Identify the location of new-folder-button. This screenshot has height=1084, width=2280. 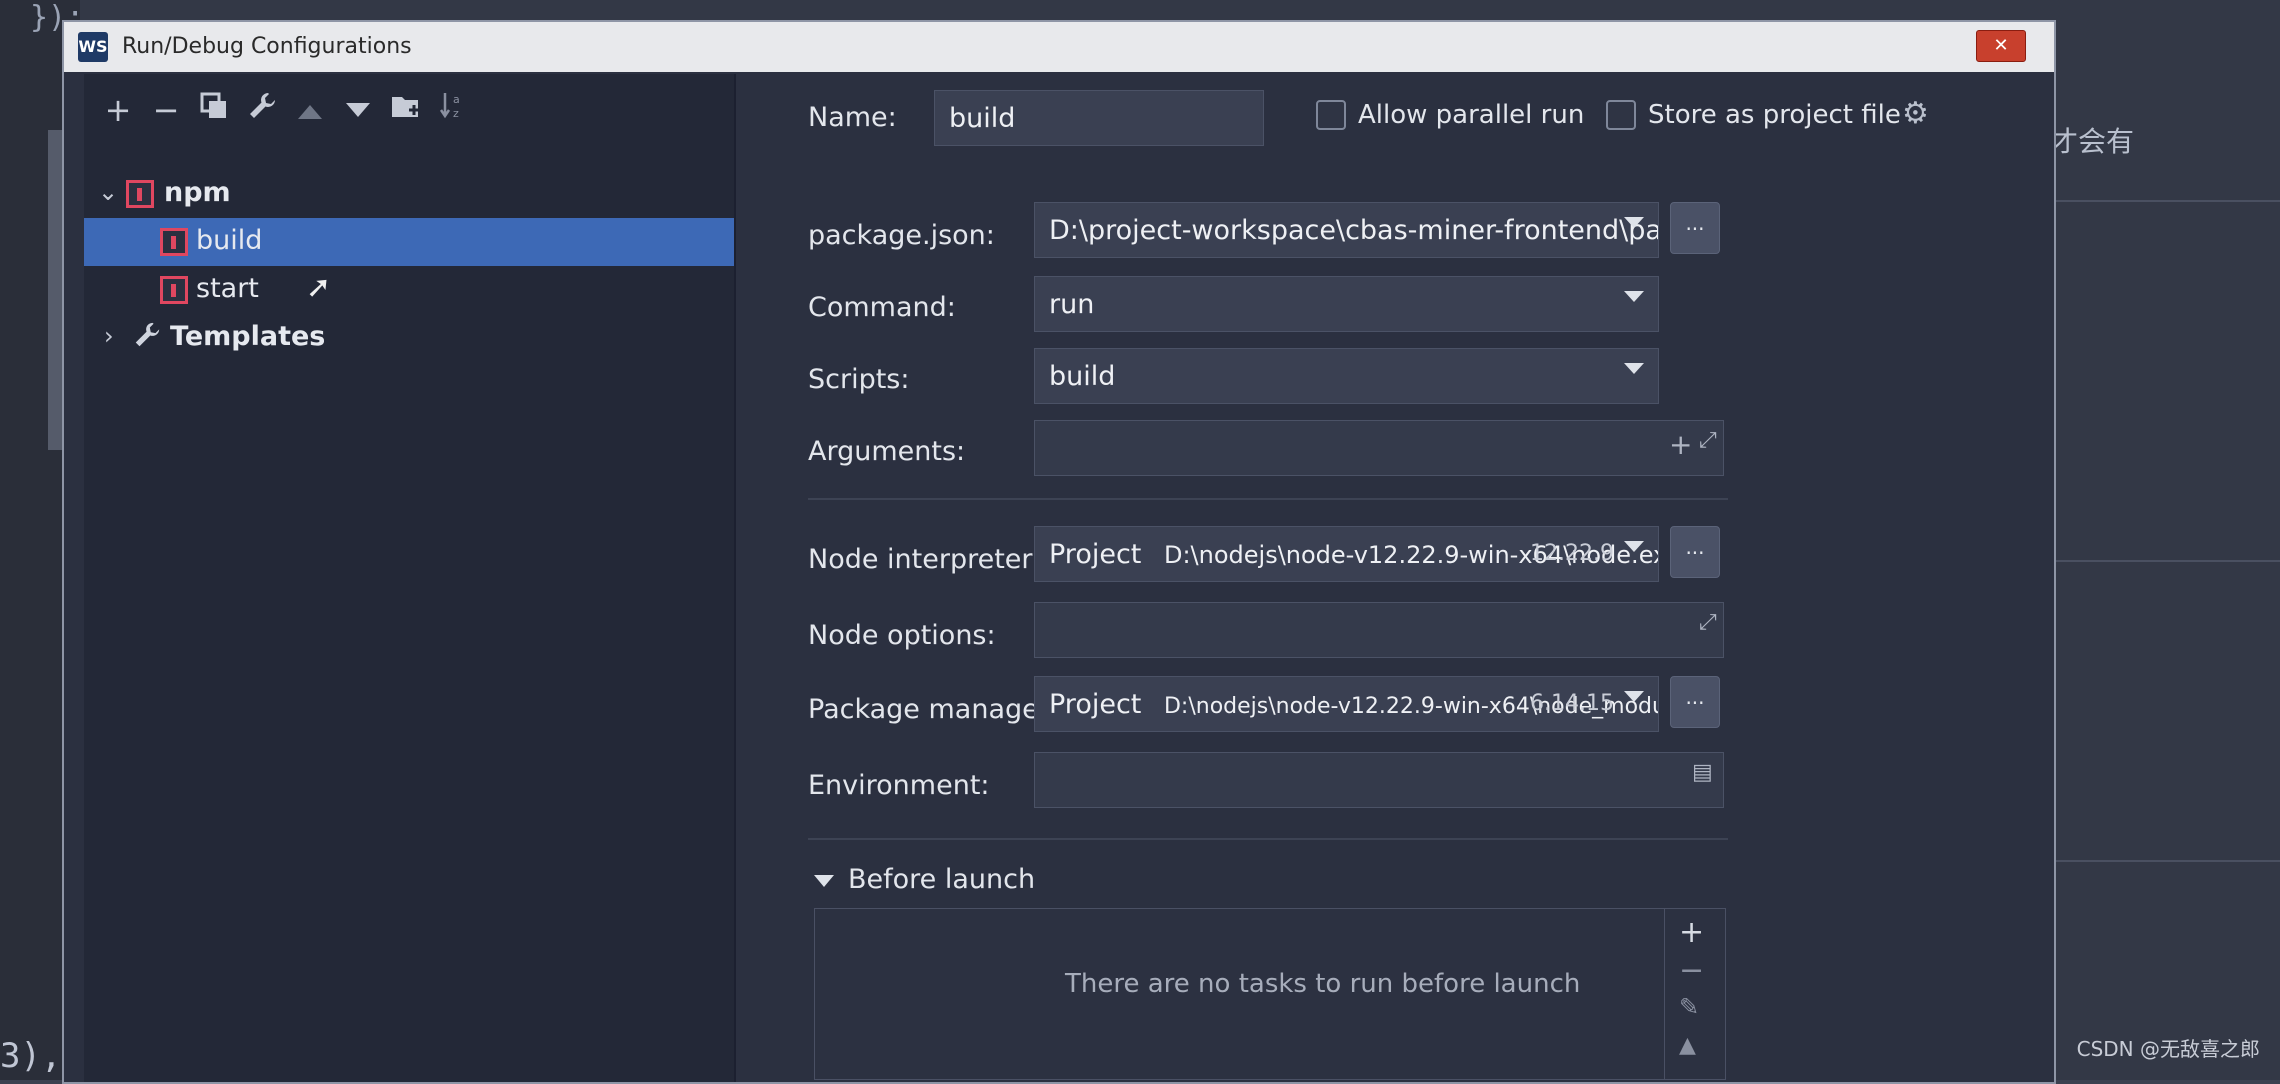
(406, 110).